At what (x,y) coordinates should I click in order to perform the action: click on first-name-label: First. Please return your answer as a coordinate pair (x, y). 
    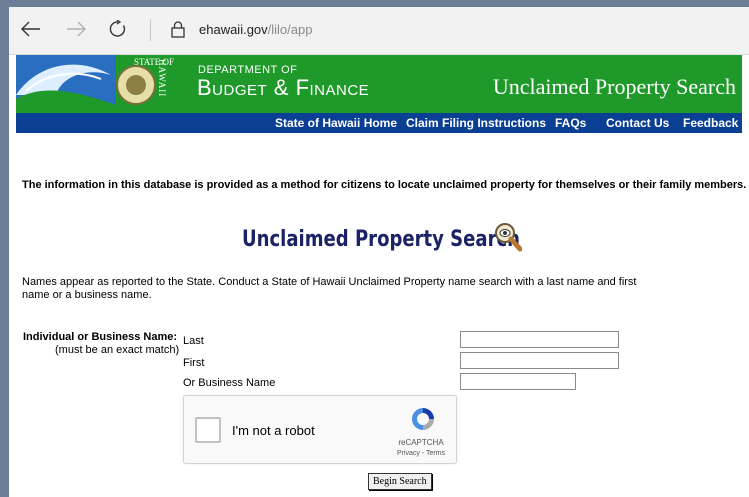
    Looking at the image, I should click on (194, 363).